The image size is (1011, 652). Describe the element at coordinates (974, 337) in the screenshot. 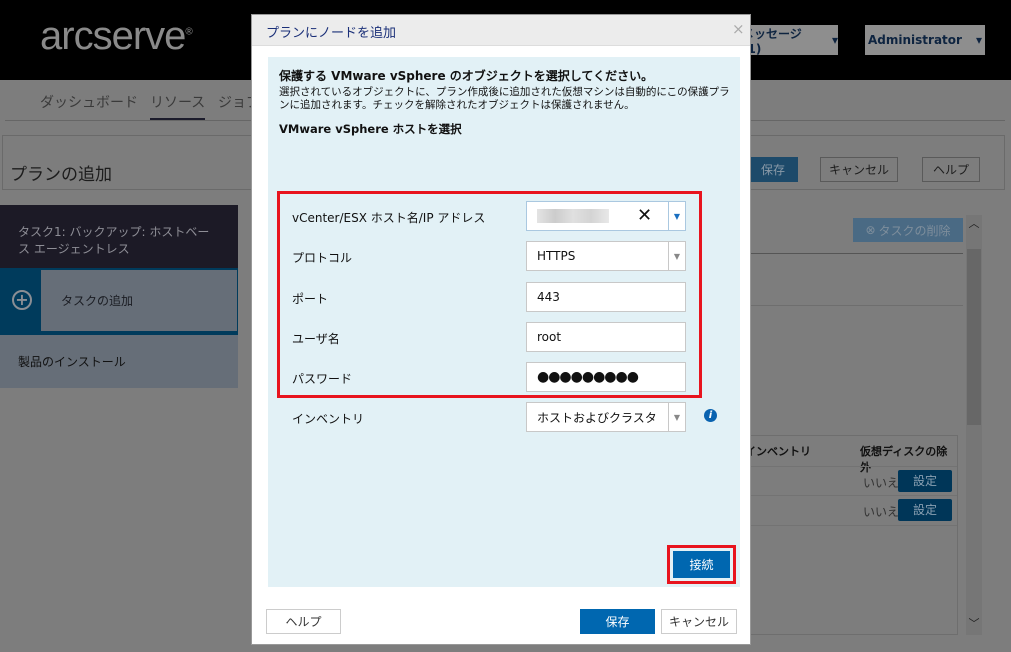

I see `scrollbar-thumb` at that location.